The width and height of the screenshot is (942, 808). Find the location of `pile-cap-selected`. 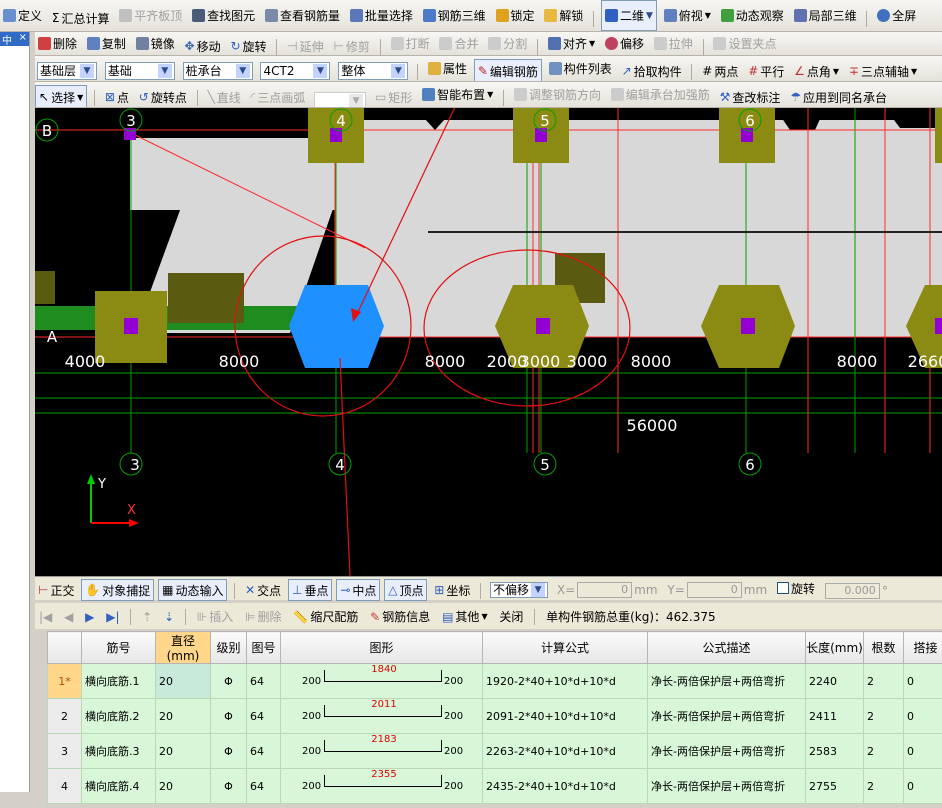

pile-cap-selected is located at coordinates (336, 326).